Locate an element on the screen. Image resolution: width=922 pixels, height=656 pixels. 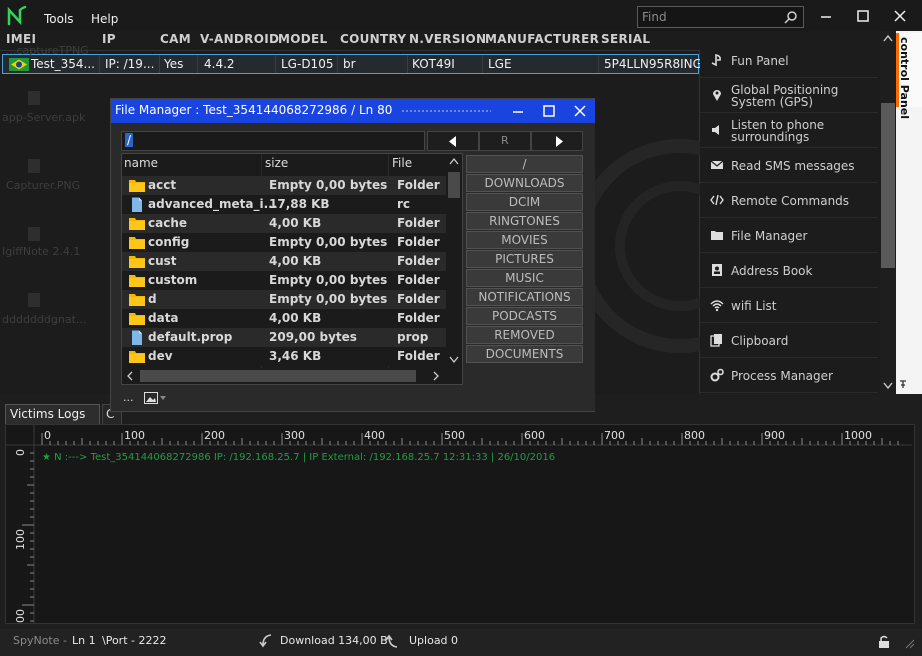
quick-folder-button: MOVIES is located at coordinates (524, 240).